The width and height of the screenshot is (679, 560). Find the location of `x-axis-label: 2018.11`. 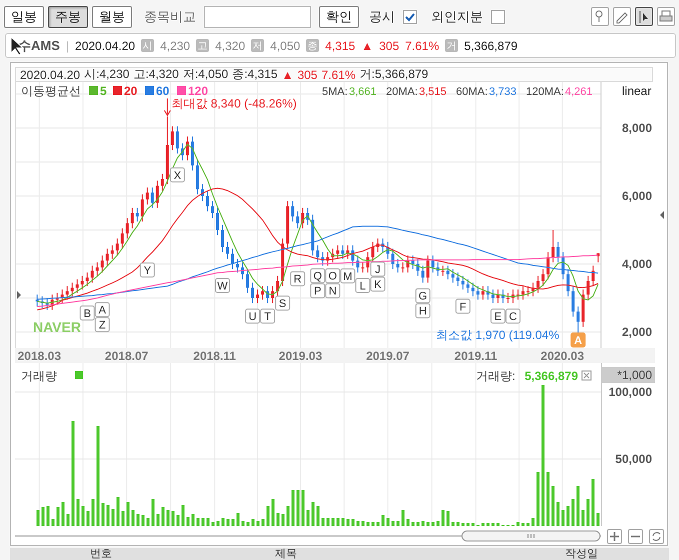

x-axis-label: 2018.11 is located at coordinates (214, 356).